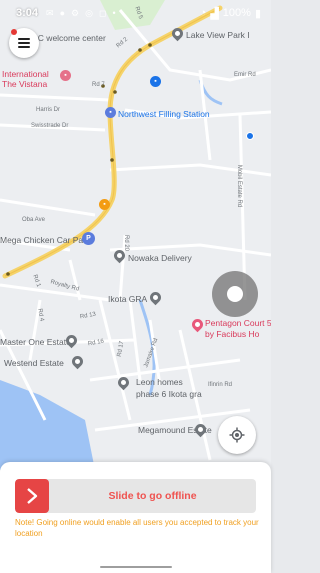 The height and width of the screenshot is (573, 320). What do you see at coordinates (164, 114) in the screenshot?
I see `place-label: Northwest Filling Station` at bounding box center [164, 114].